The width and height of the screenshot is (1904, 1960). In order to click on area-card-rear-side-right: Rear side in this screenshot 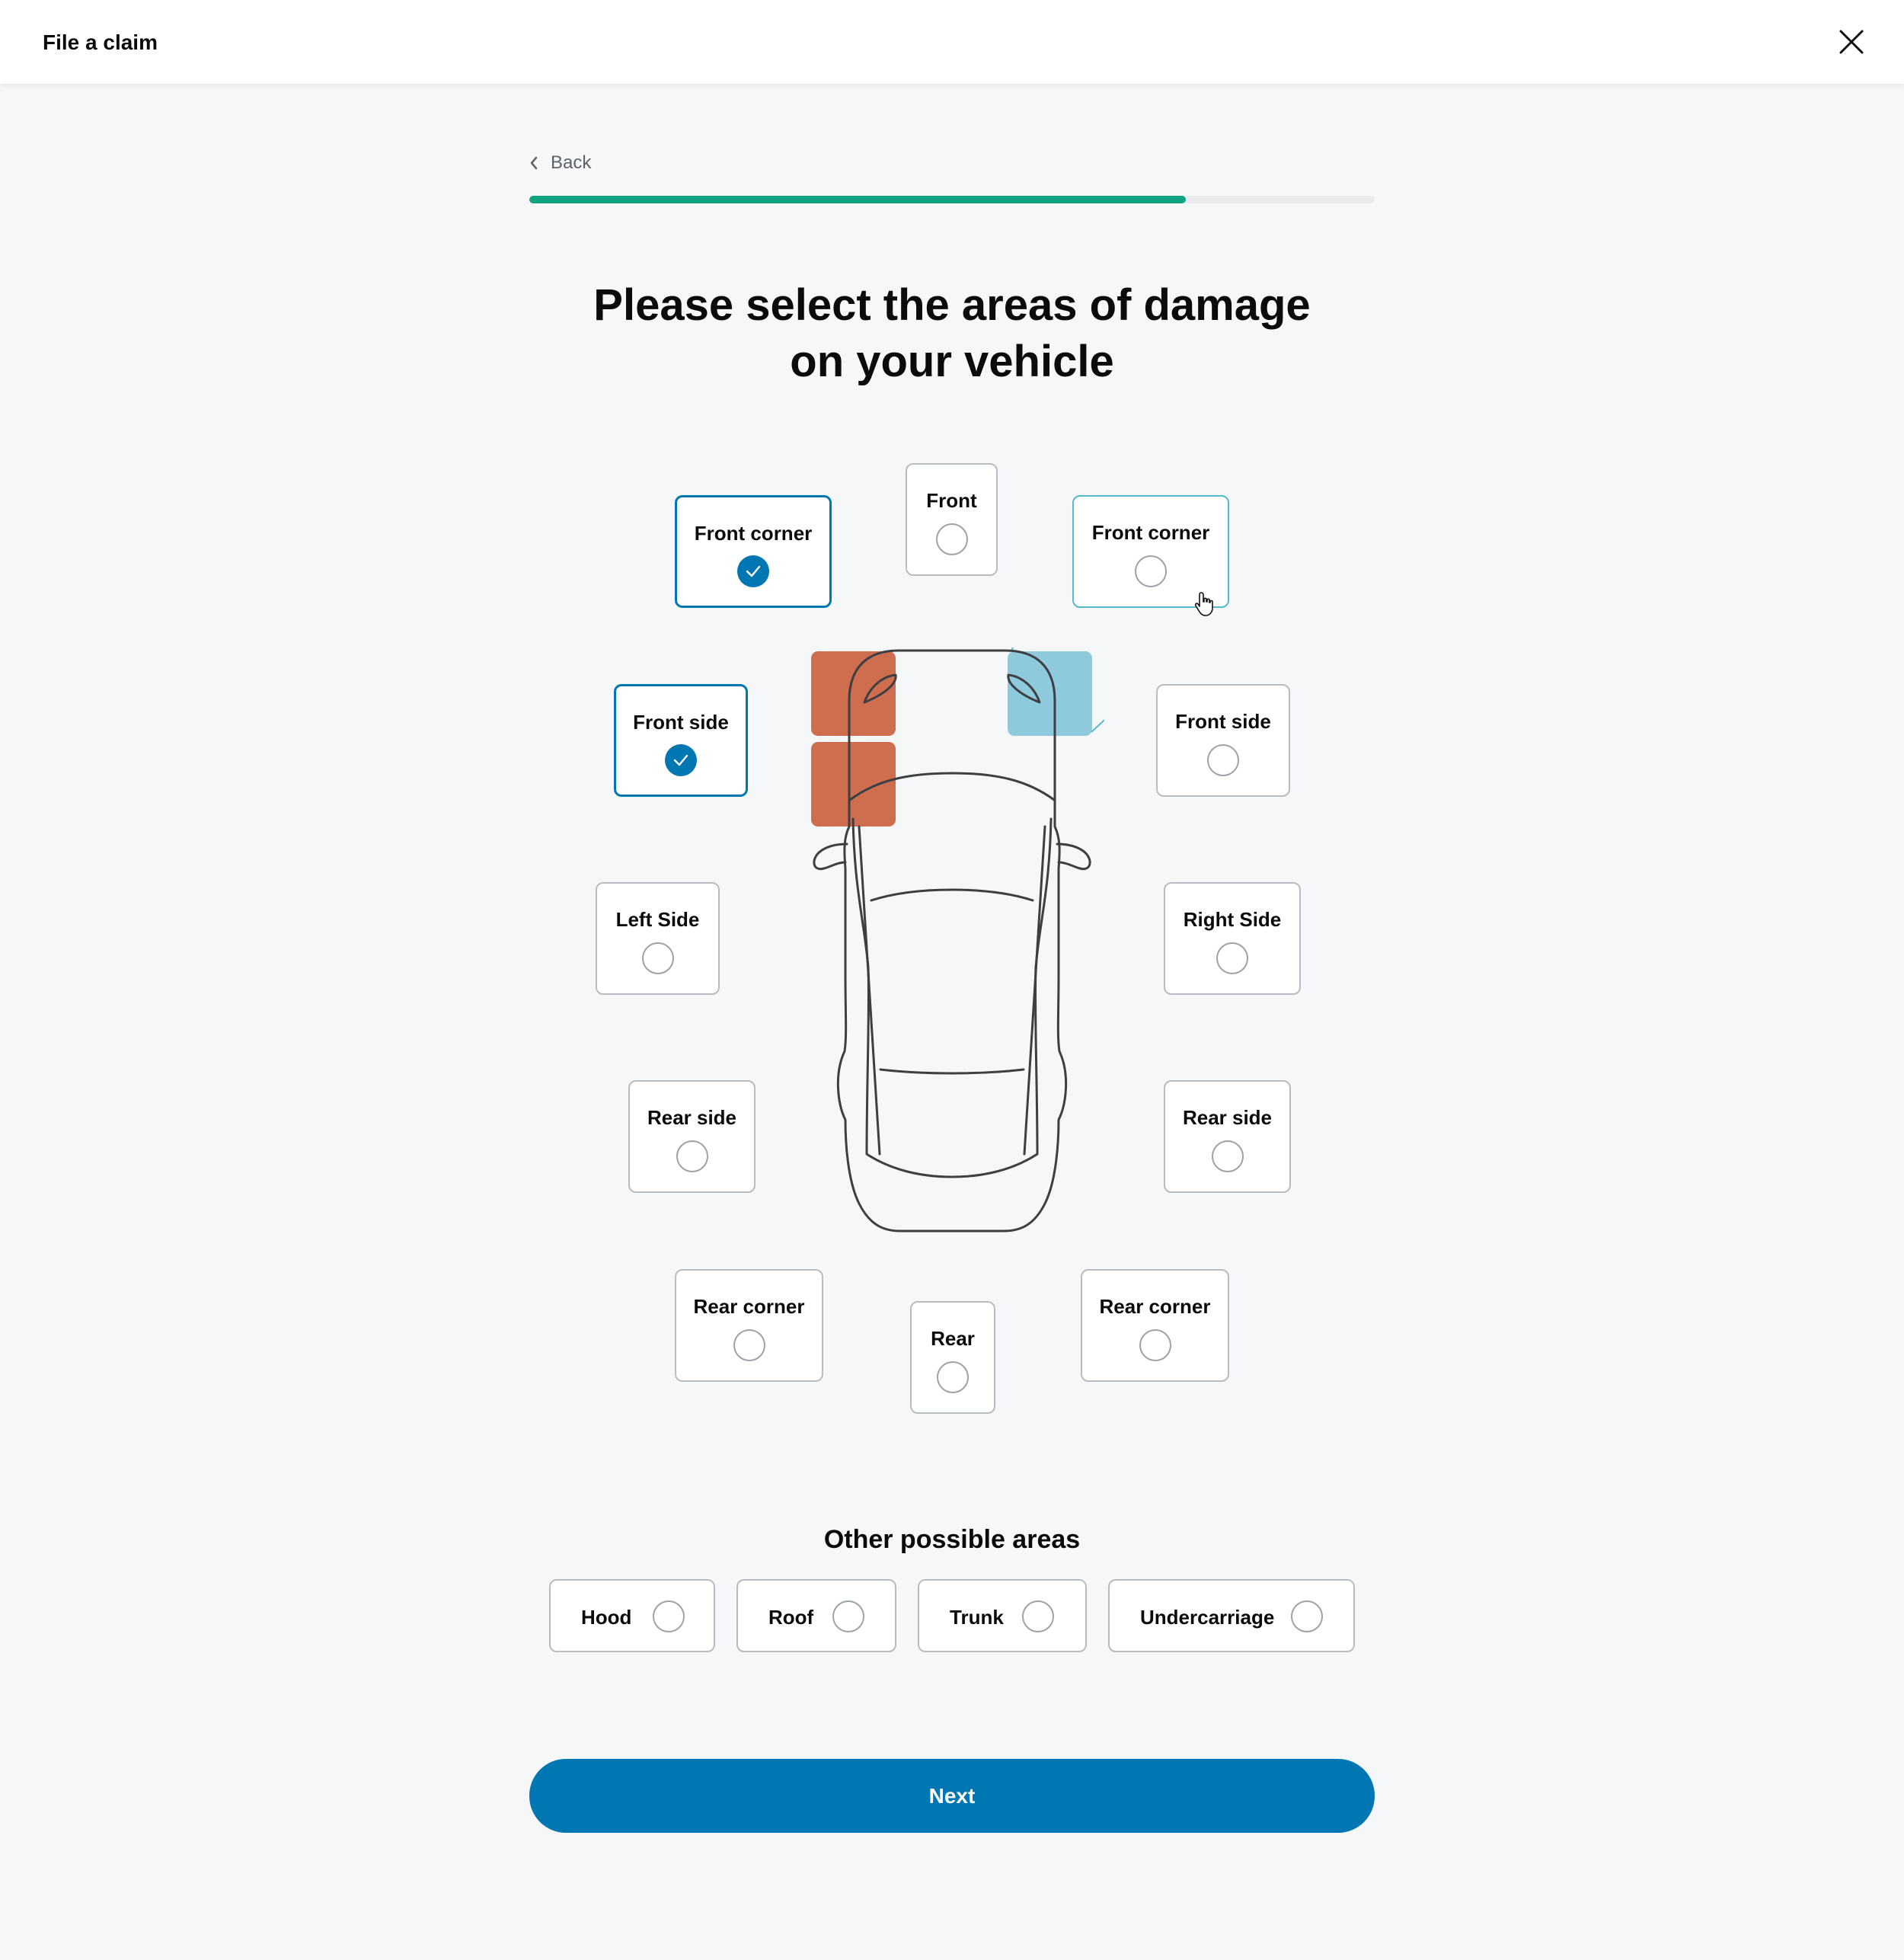, I will do `click(1227, 1136)`.